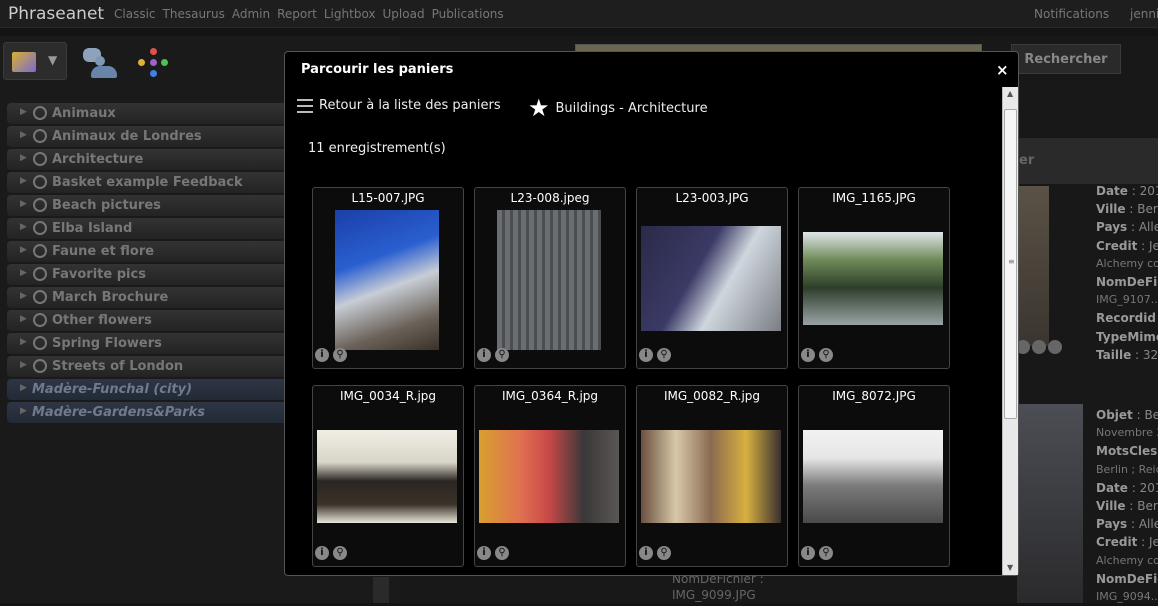 The image size is (1158, 606). Describe the element at coordinates (1088, 161) in the screenshot. I see `results-header` at that location.